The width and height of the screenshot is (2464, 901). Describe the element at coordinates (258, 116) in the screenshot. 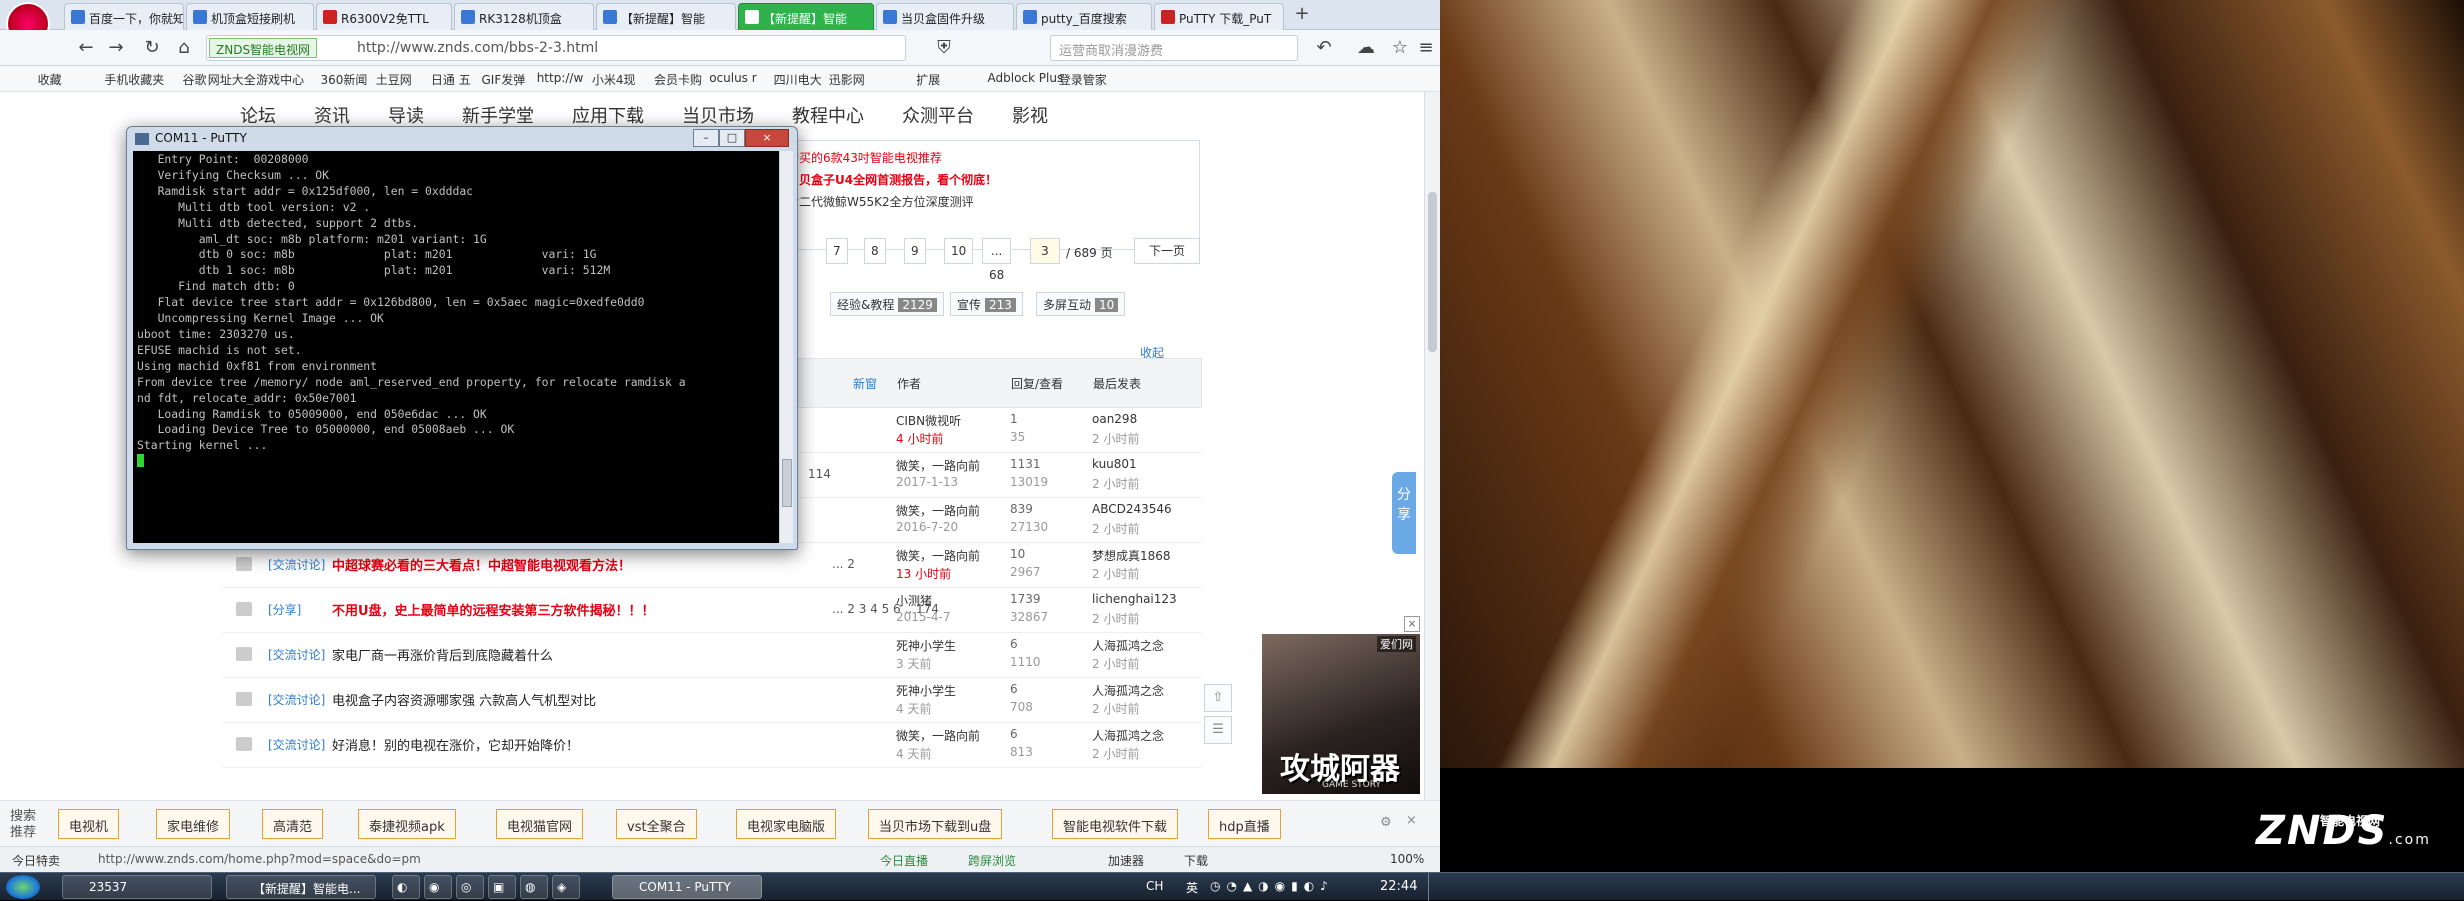

I see `nav-item-0: 论坛` at that location.